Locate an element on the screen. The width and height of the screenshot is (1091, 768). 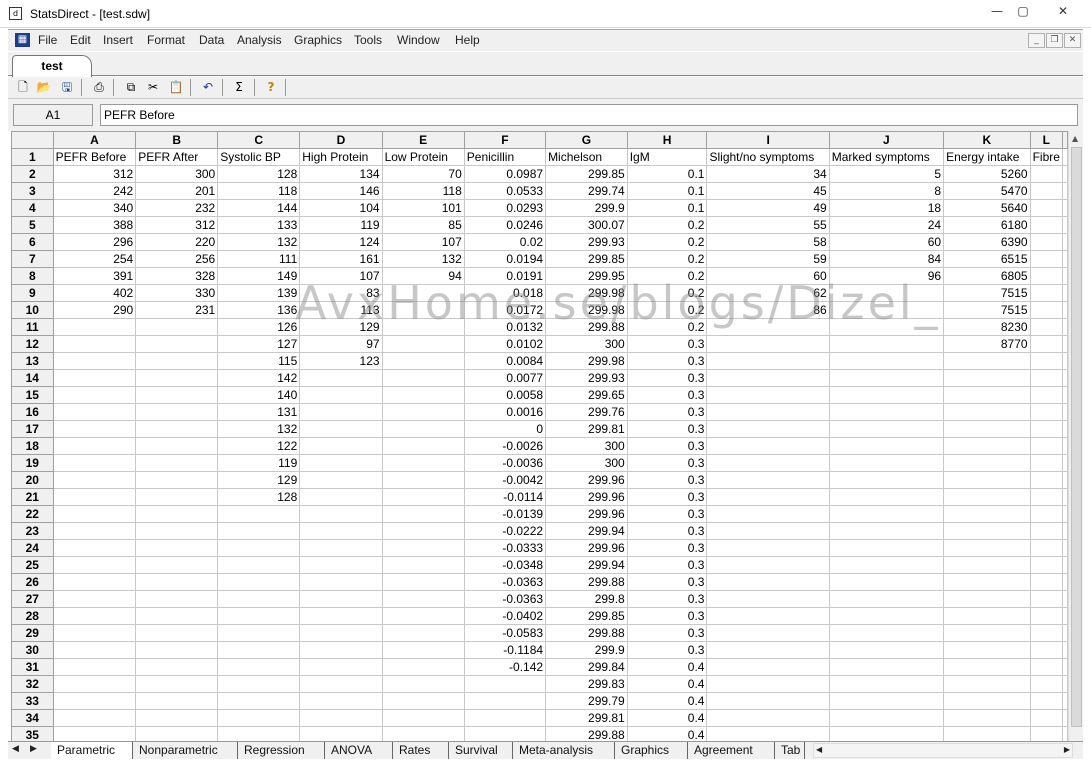
grid-cell: 134 is located at coordinates (341, 174).